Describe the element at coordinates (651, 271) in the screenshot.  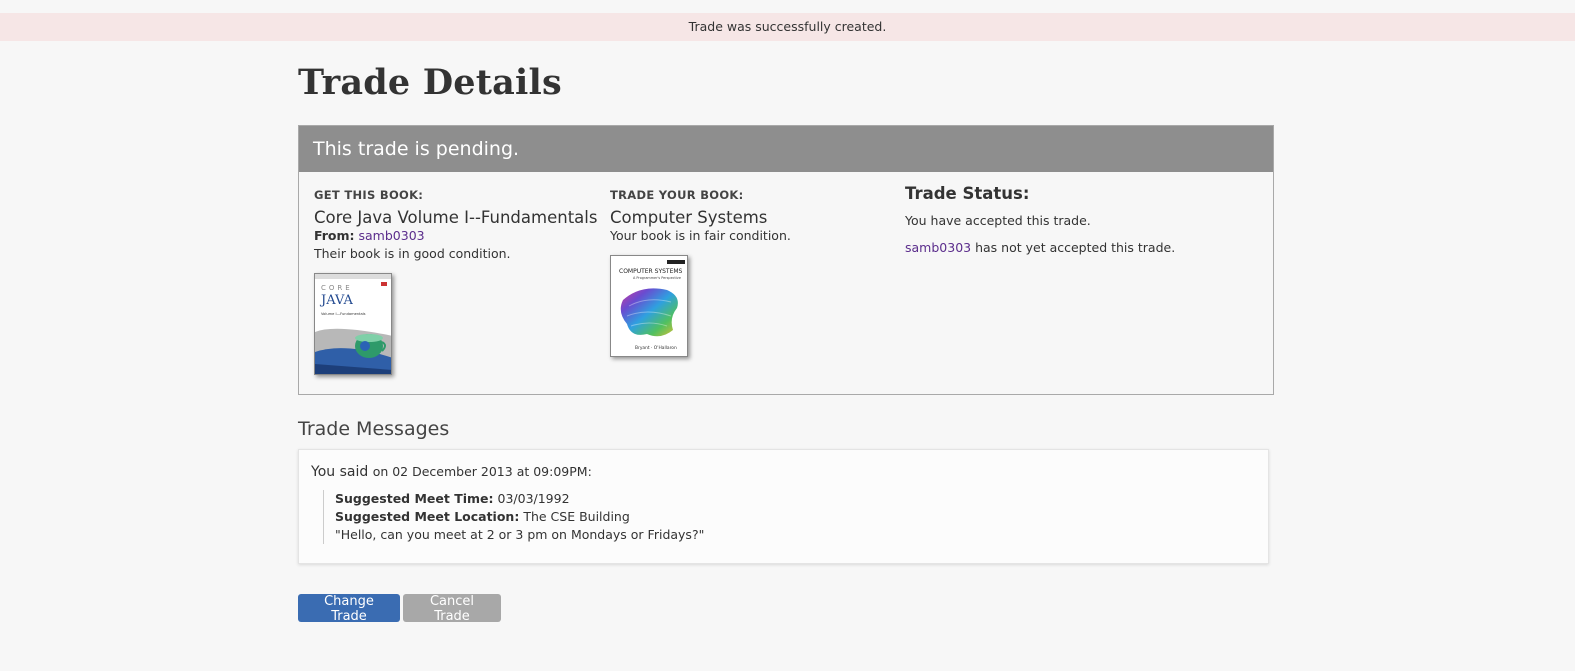
I see `cover-cs-title-text: COMPUTER SYSTEMS` at that location.